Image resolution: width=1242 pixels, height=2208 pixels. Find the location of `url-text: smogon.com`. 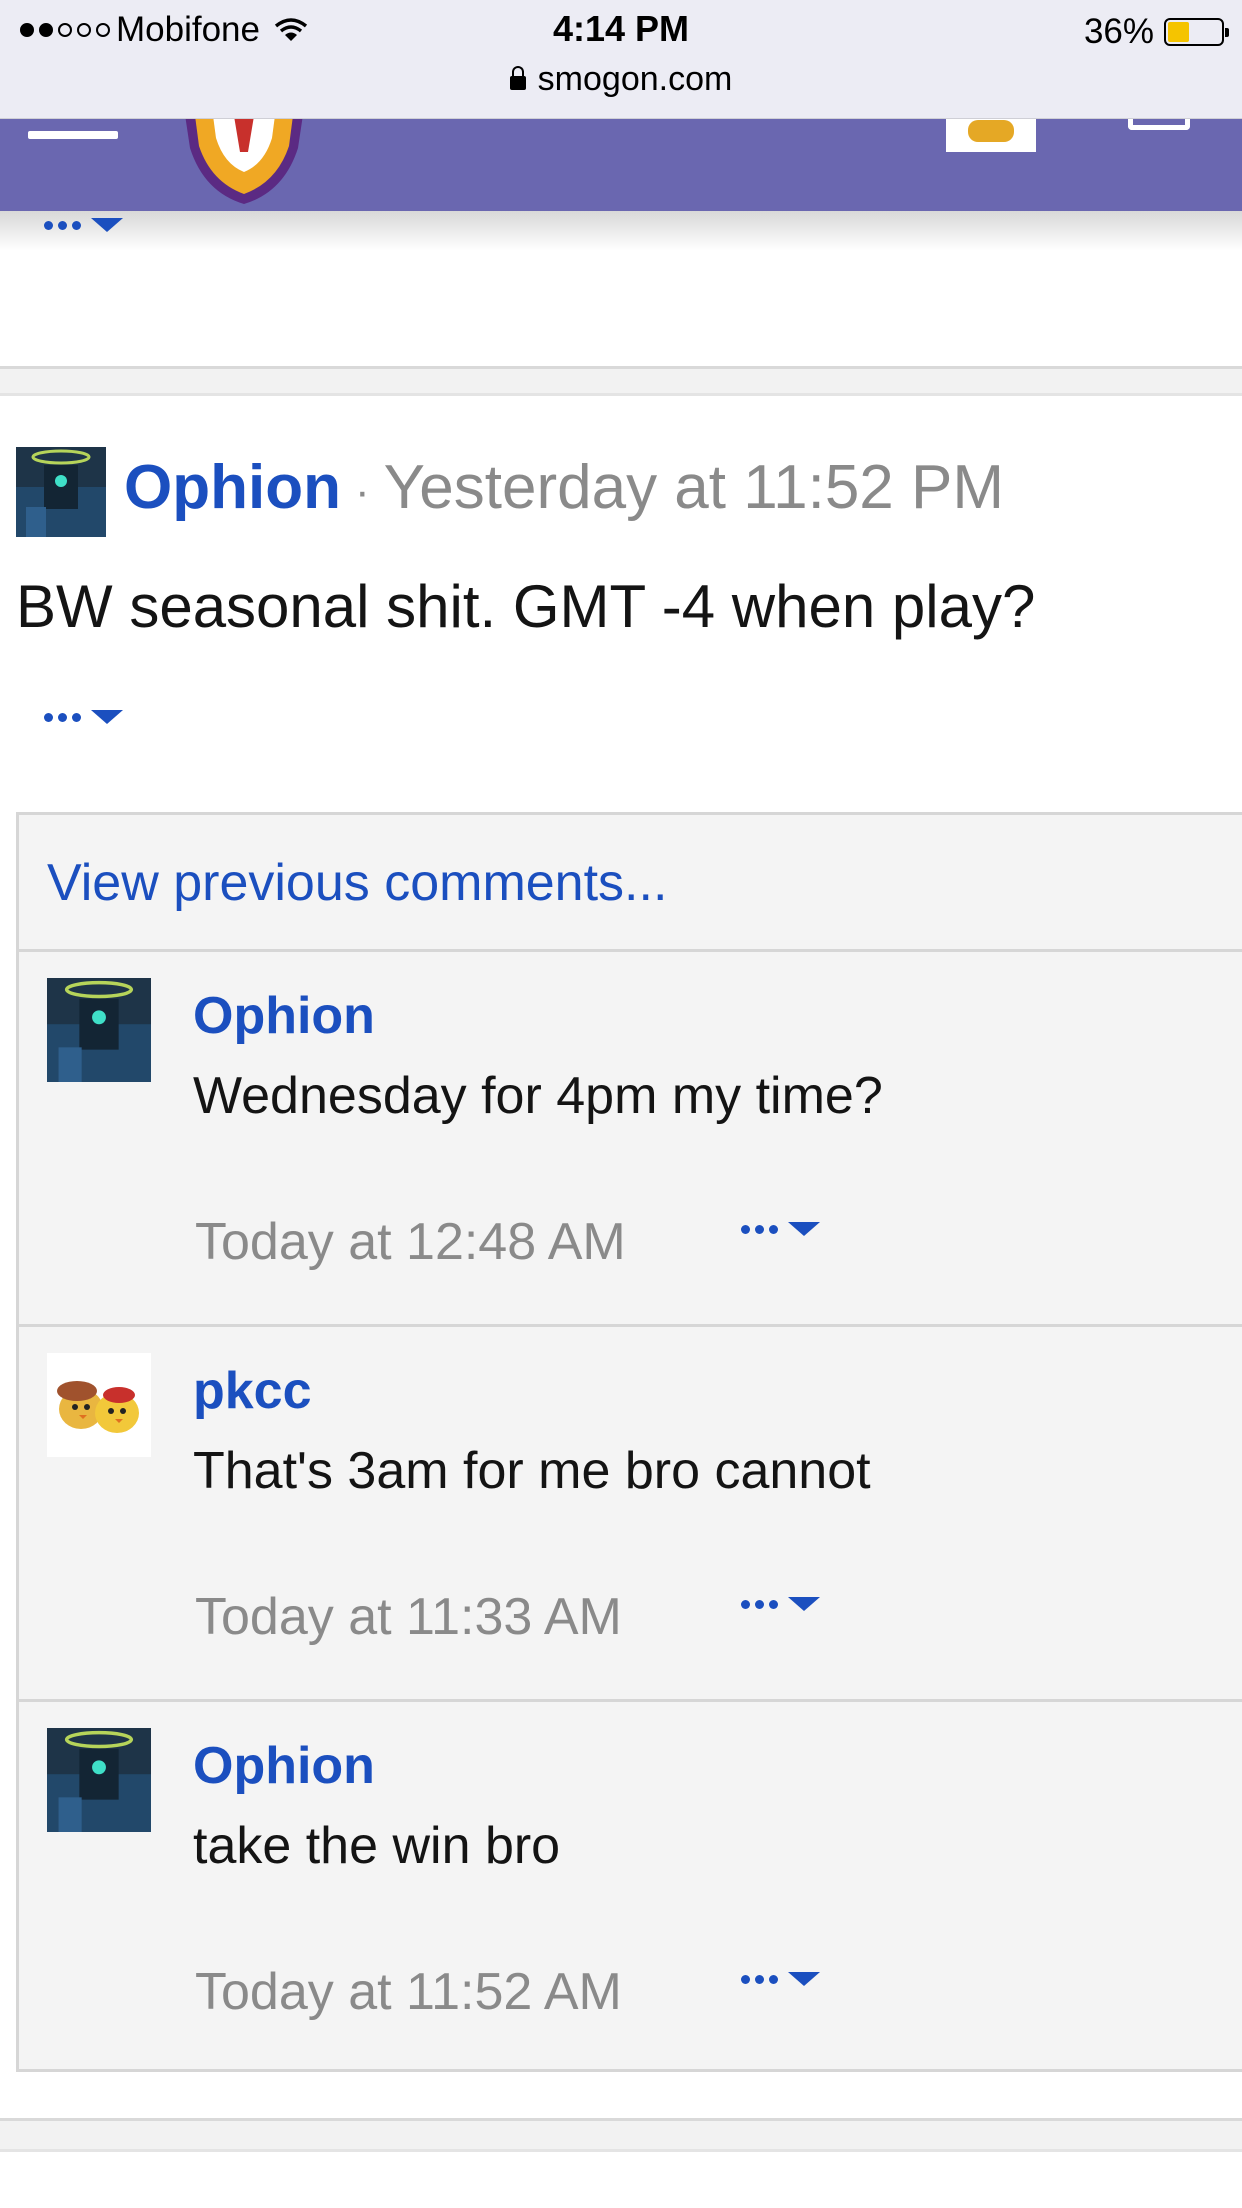

url-text: smogon.com is located at coordinates (635, 79).